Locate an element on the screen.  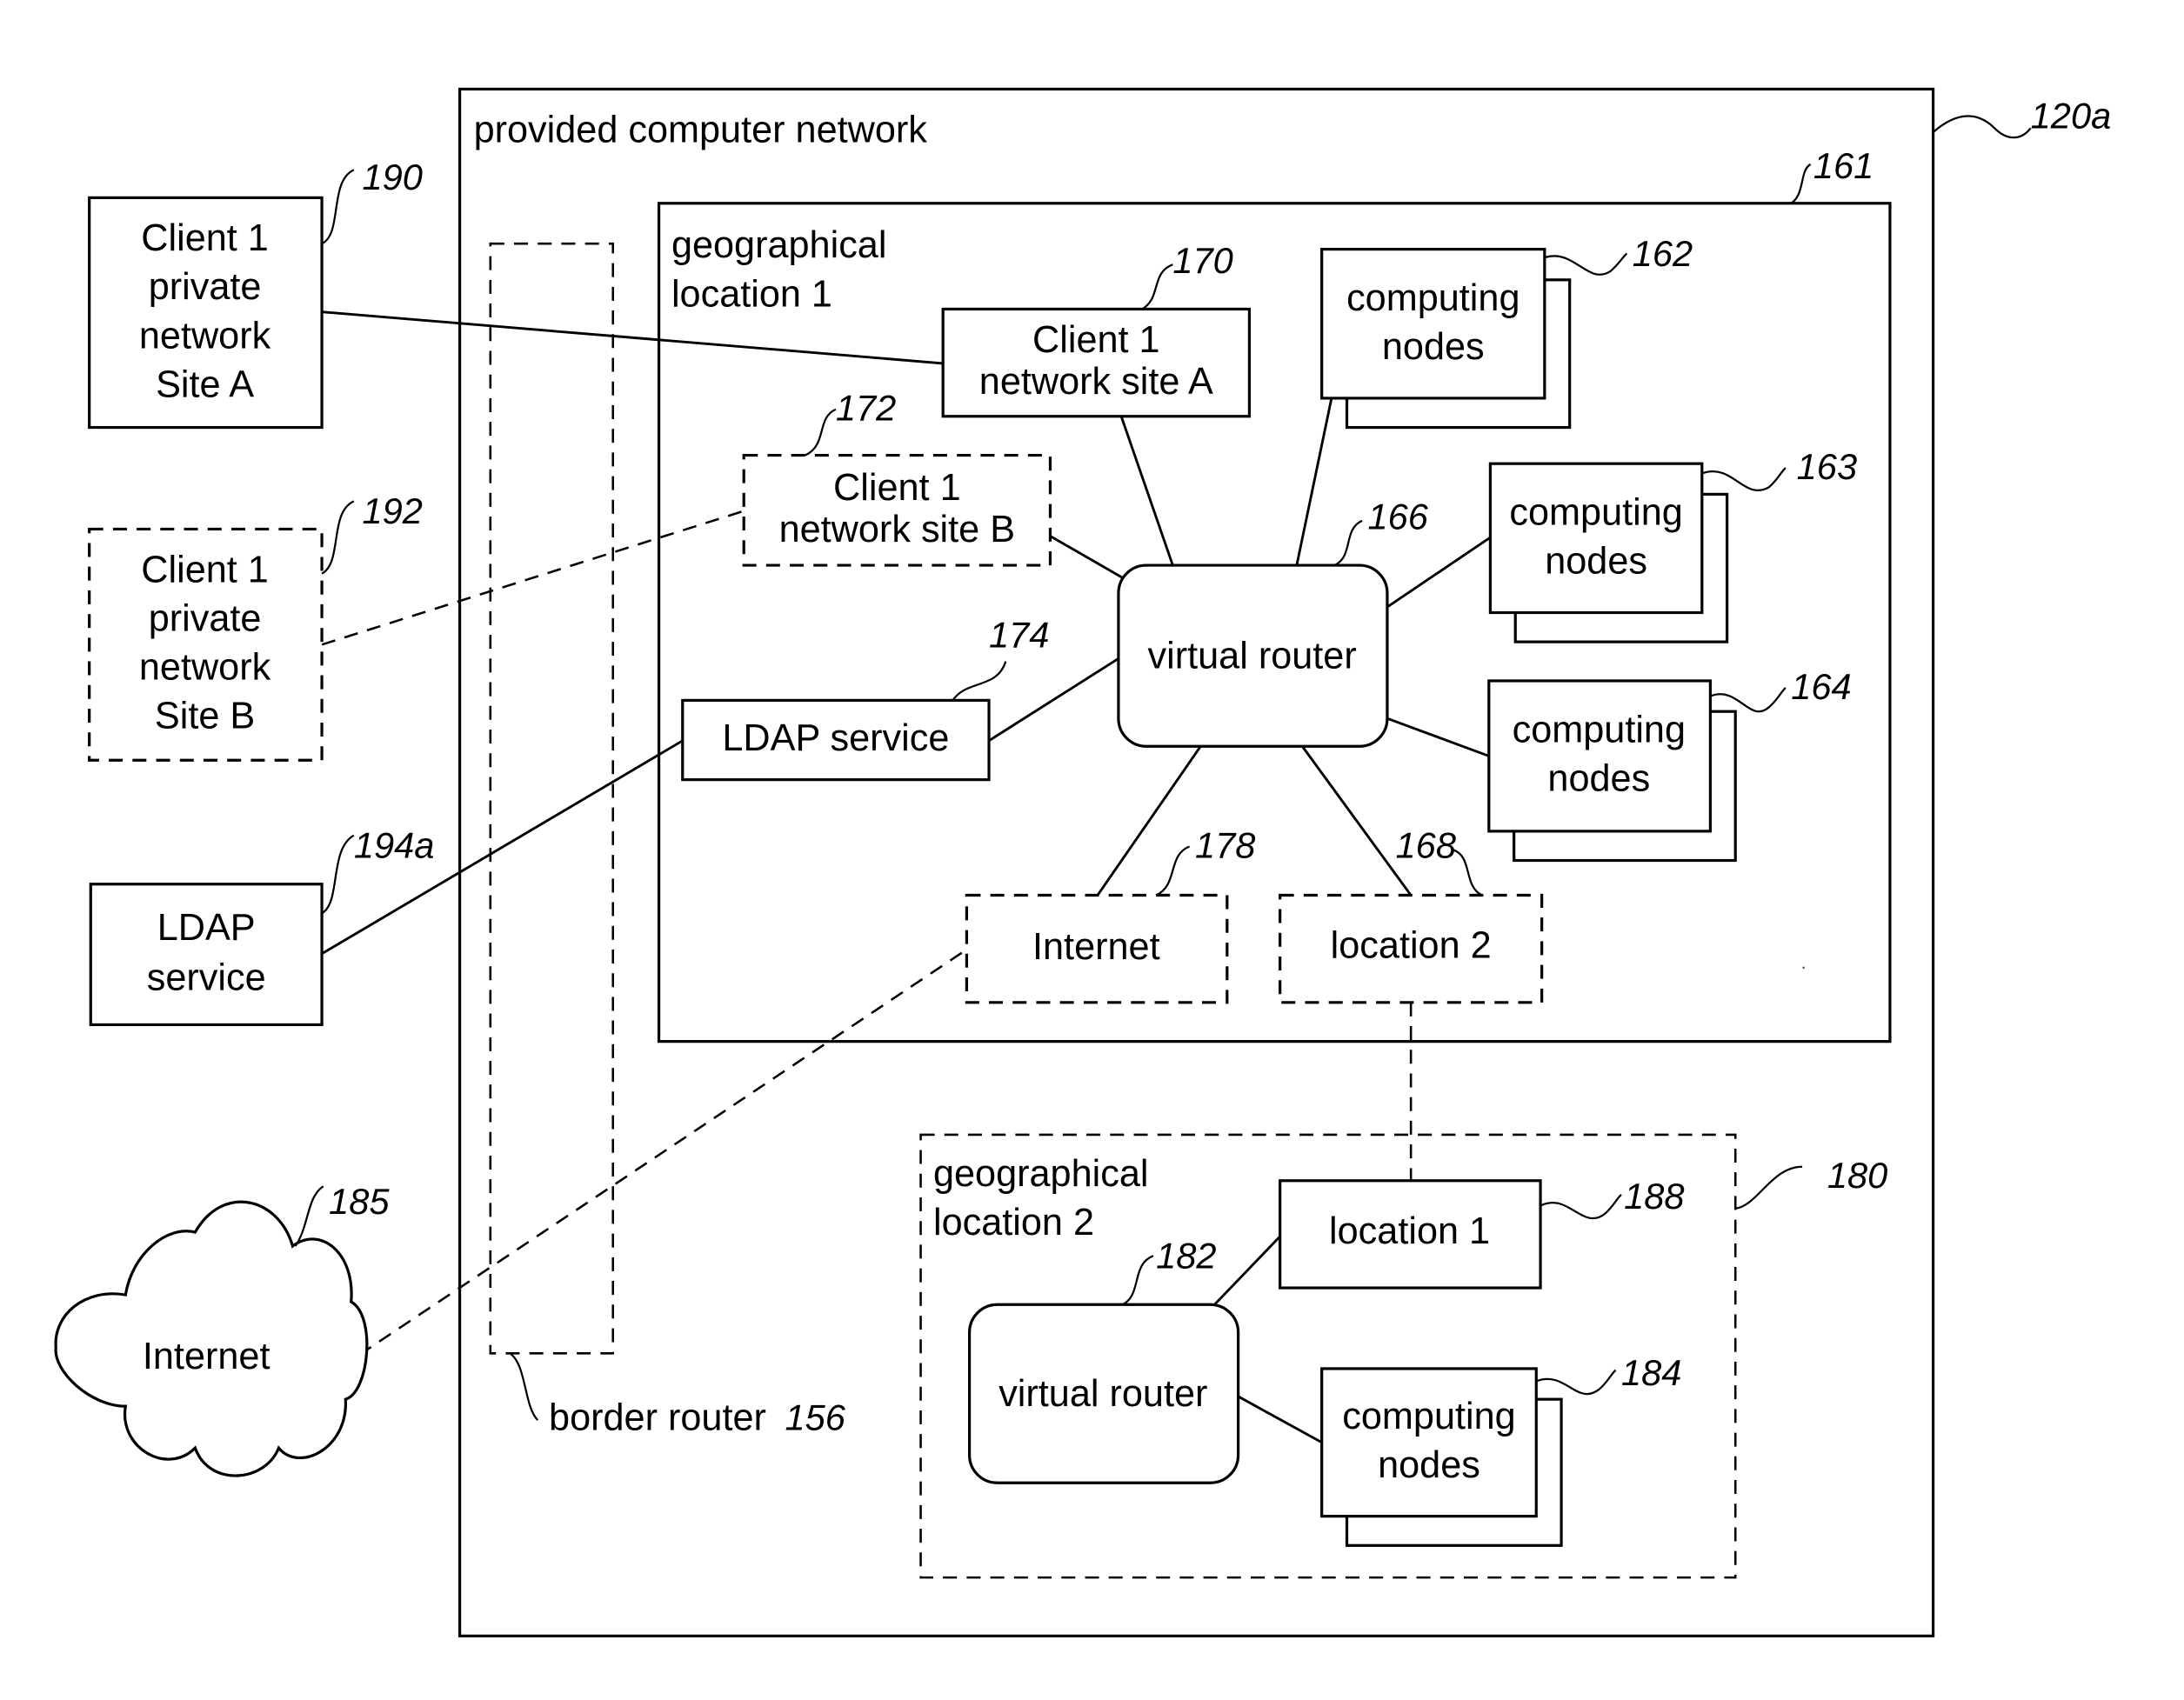
computing-nodes-184: computing nodes is located at coordinates (1441, 1457).